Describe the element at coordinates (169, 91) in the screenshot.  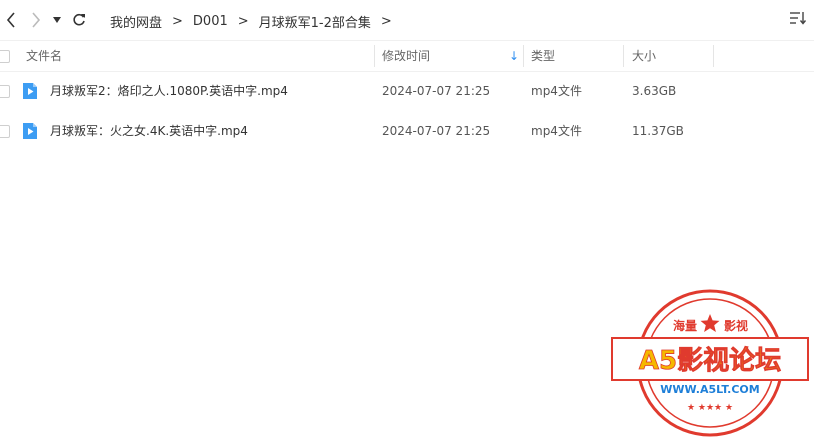
I see `file-name: 月球叛军2：烙印之人.1080P.英语中字.mp4` at that location.